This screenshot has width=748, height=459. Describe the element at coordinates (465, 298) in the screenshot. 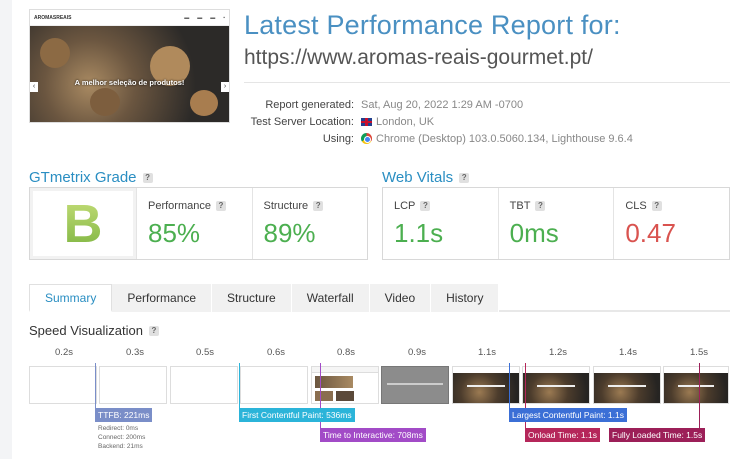

I see `tab-history: History` at that location.